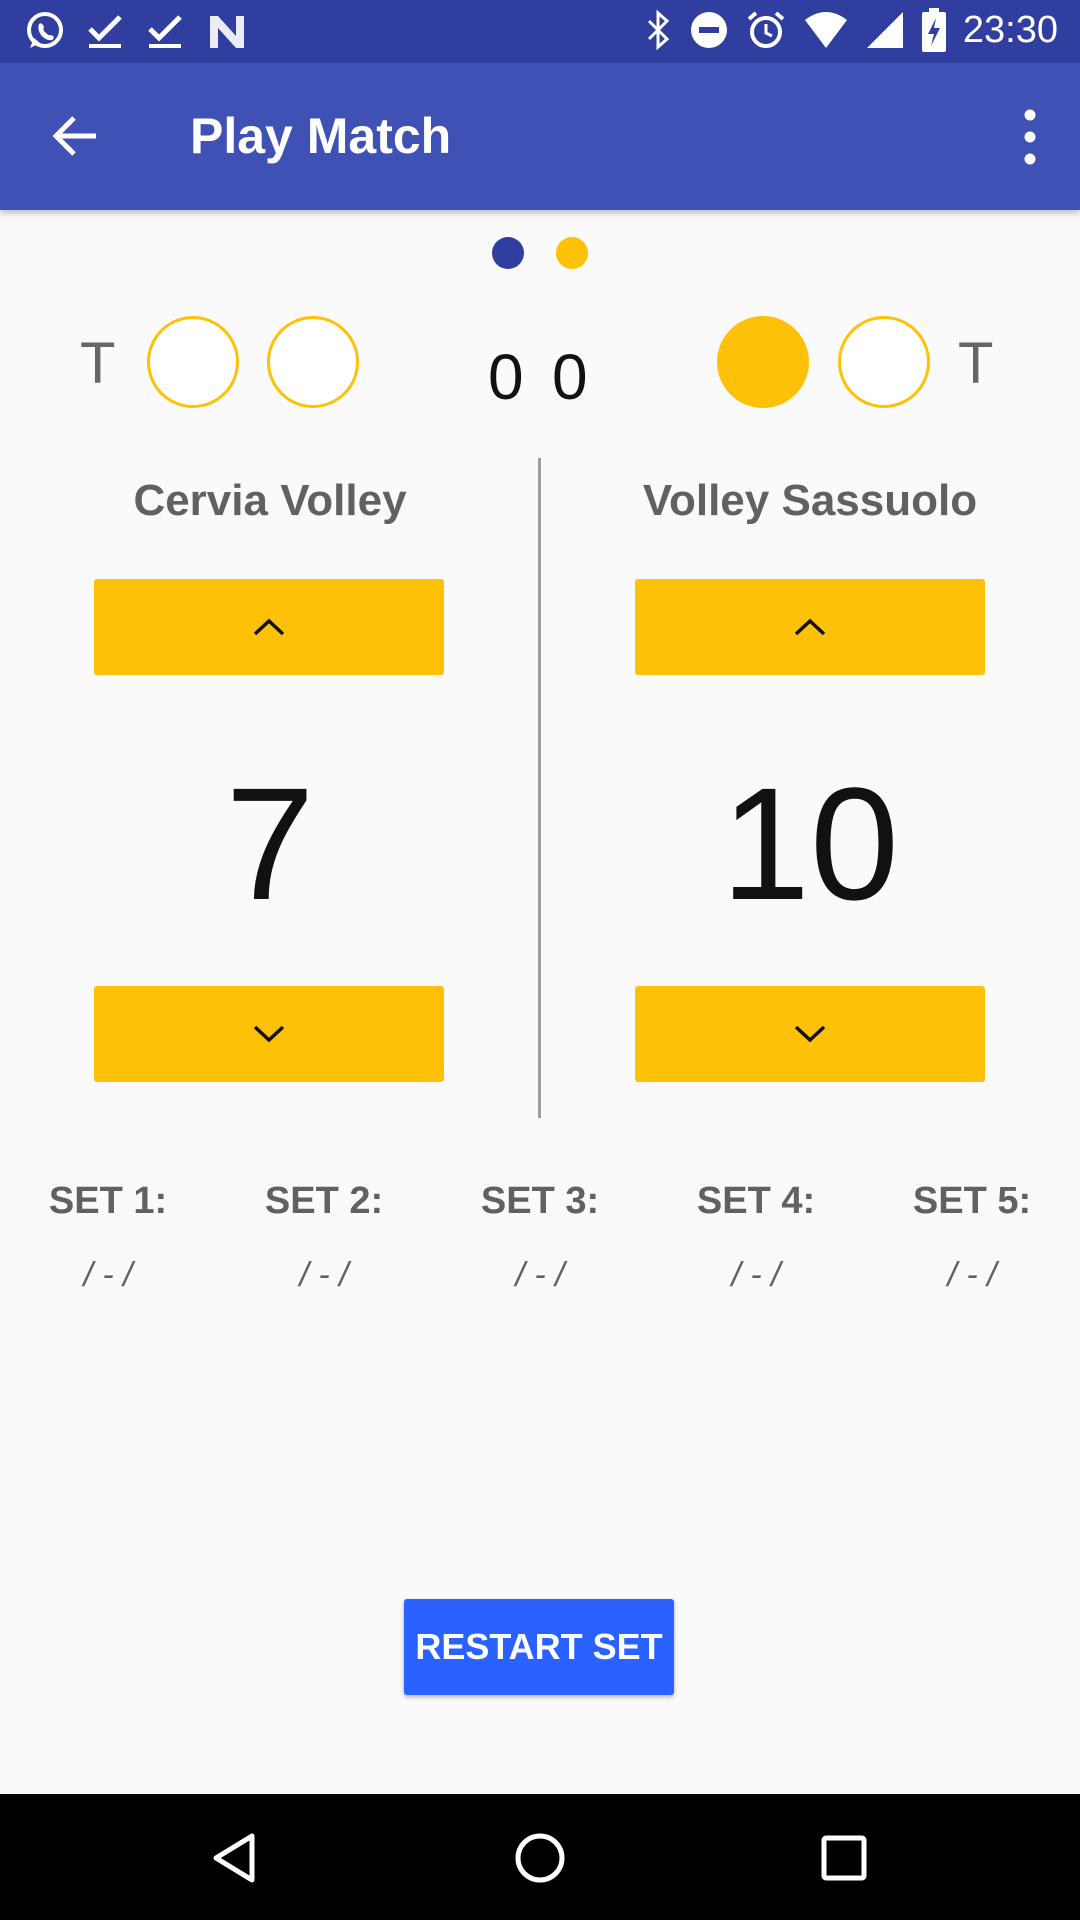 Image resolution: width=1080 pixels, height=1920 pixels. What do you see at coordinates (851, 30) in the screenshot?
I see `system-icons: 23:30` at bounding box center [851, 30].